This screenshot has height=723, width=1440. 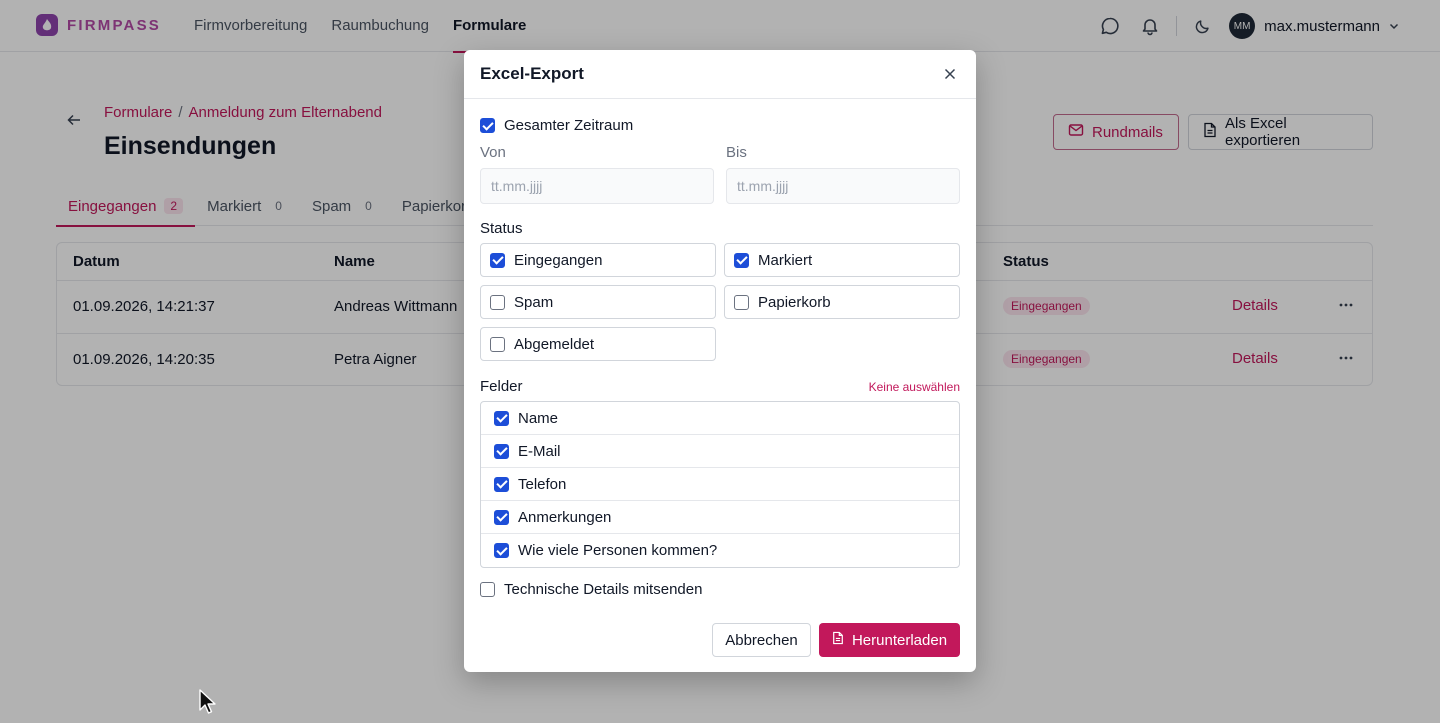 What do you see at coordinates (950, 74) in the screenshot?
I see `close-icon` at bounding box center [950, 74].